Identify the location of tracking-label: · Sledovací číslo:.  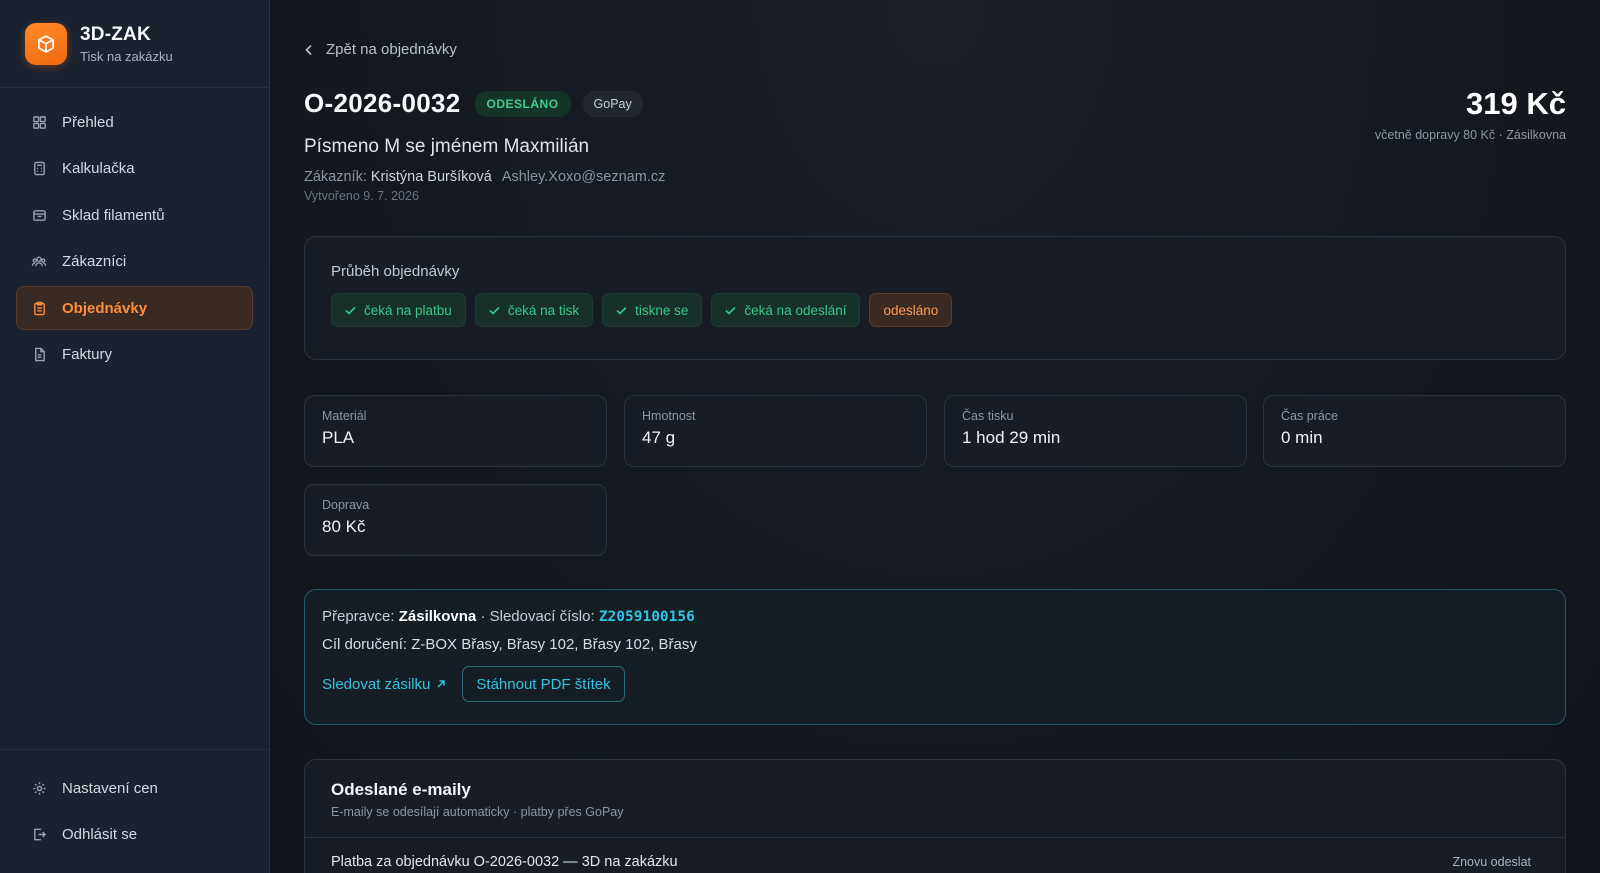
(537, 616).